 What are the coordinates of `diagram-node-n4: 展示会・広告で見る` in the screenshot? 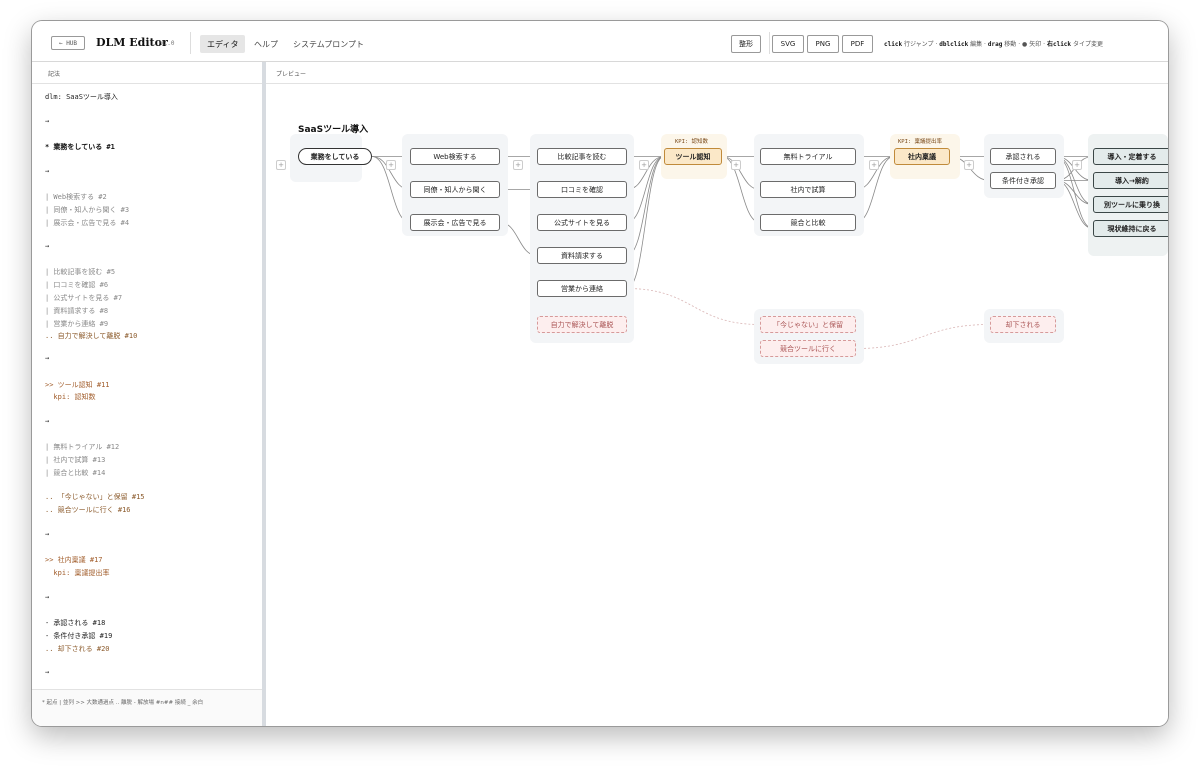 It's located at (455, 222).